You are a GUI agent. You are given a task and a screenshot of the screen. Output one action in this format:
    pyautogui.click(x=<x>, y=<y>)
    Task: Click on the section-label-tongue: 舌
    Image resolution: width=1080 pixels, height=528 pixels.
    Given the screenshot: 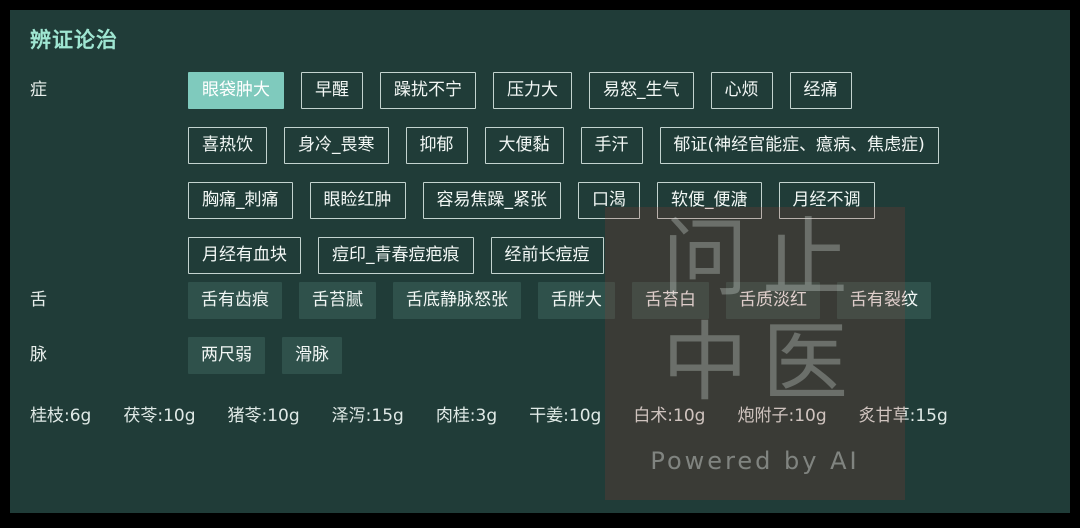 What is the action you would take?
    pyautogui.click(x=38, y=300)
    